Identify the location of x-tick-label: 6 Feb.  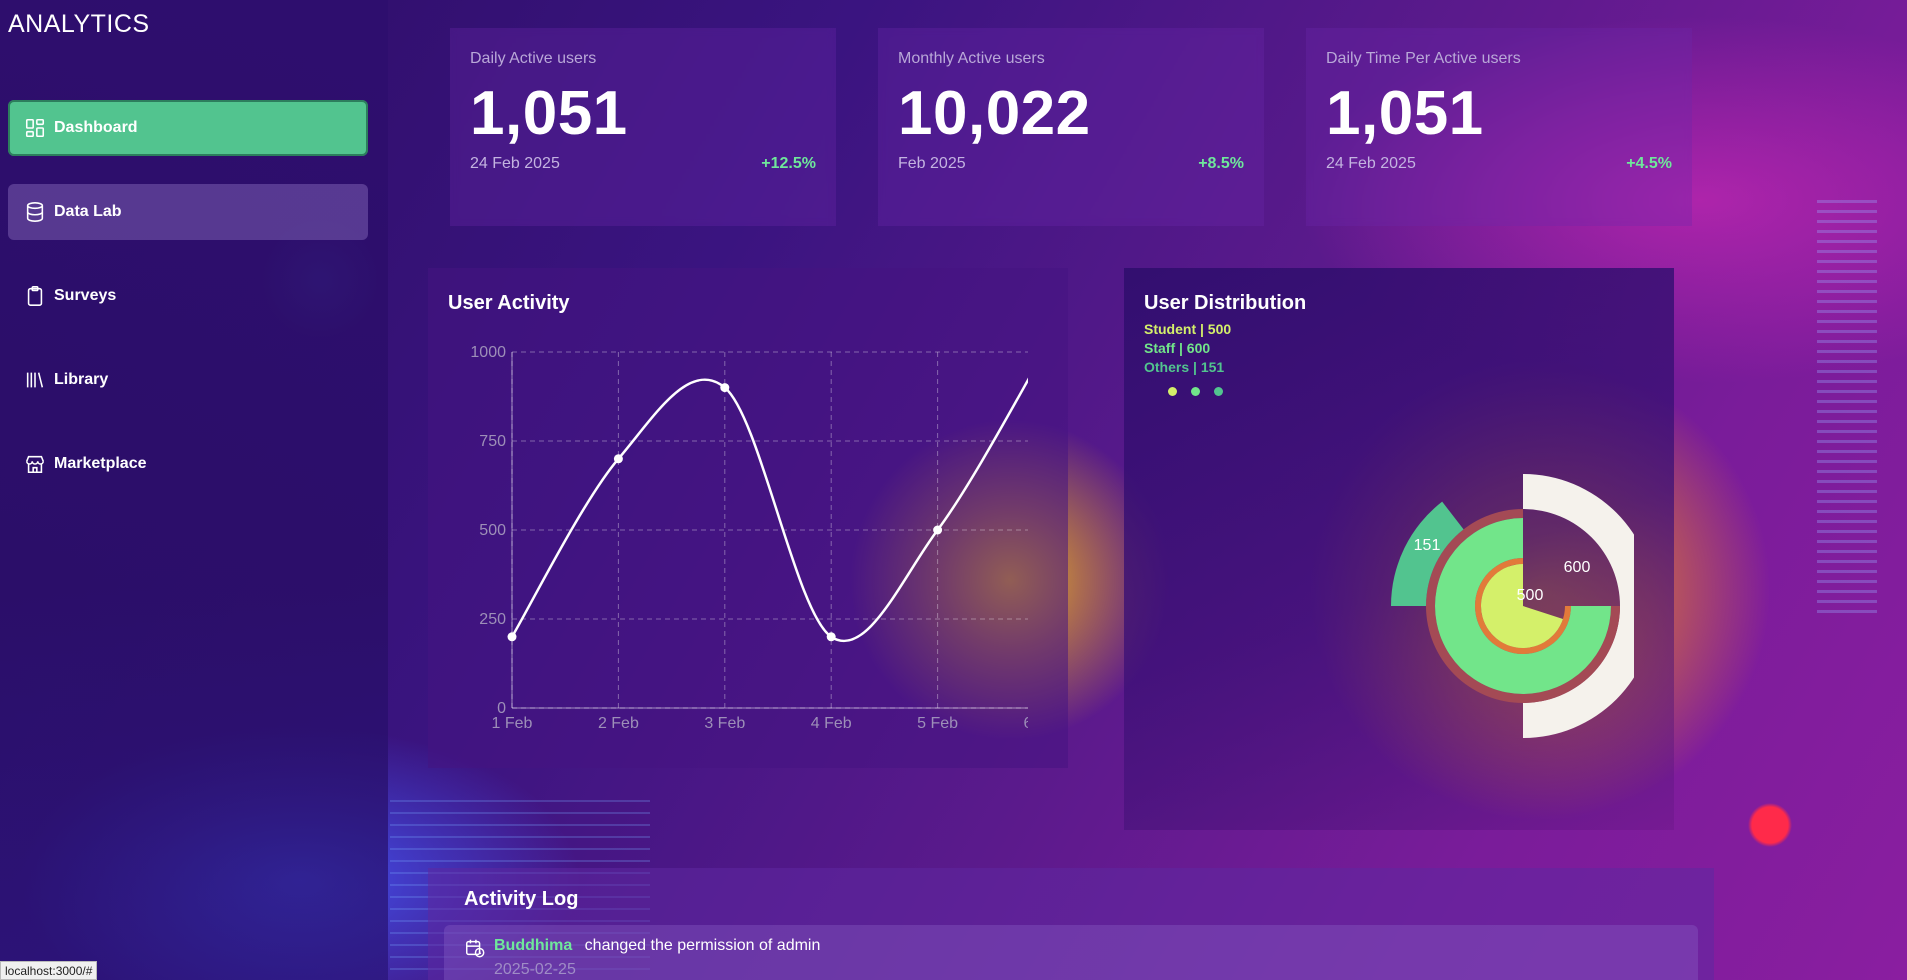
(1026, 723).